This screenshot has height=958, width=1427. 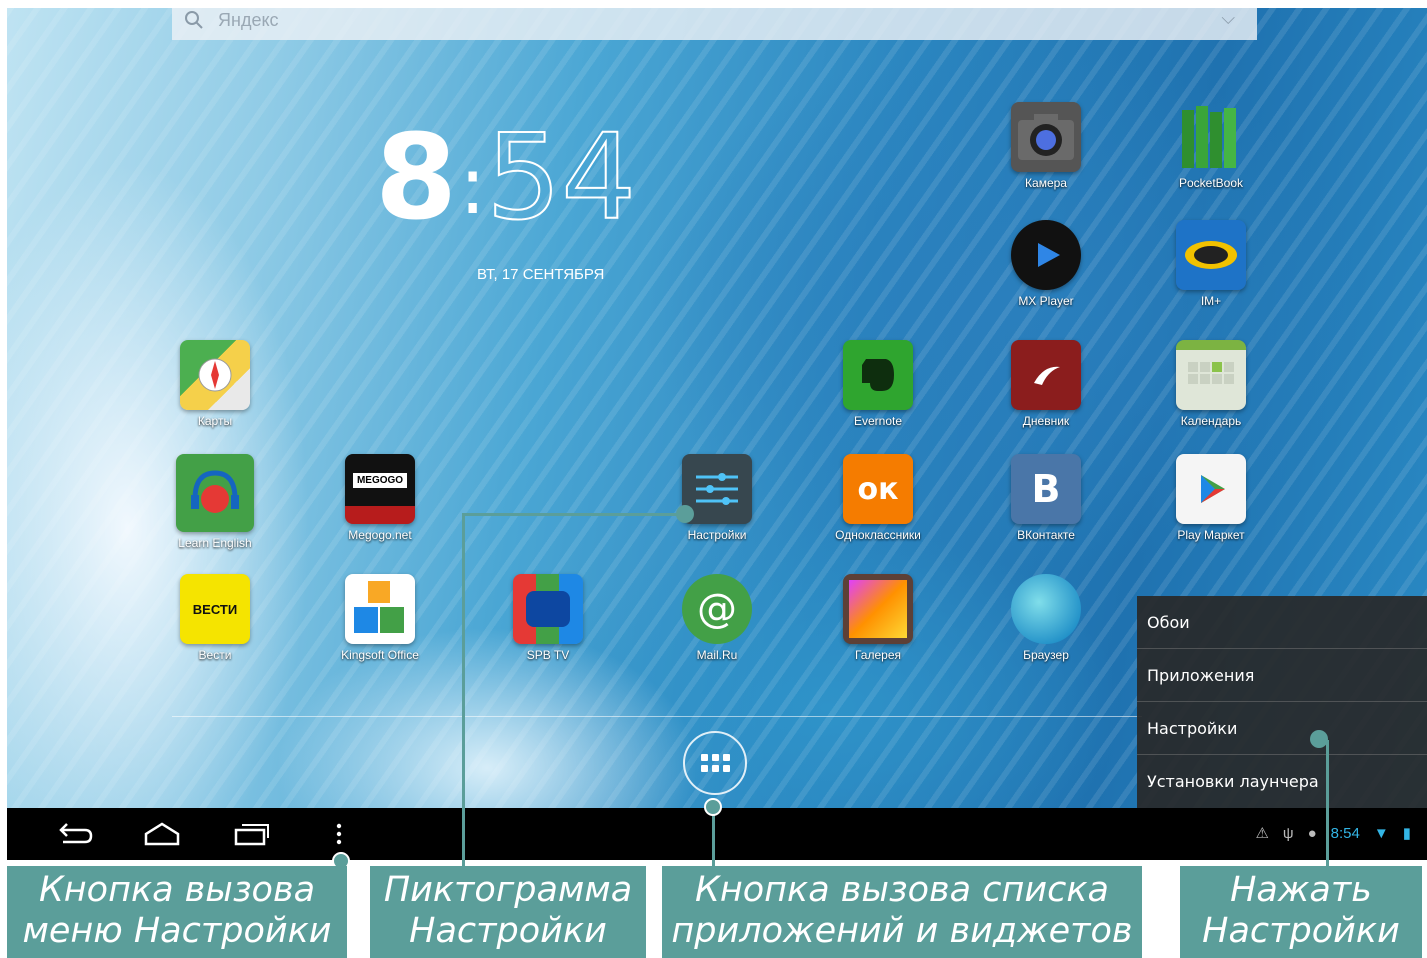 What do you see at coordinates (1211, 183) in the screenshot?
I see `app-label: PocketBook` at bounding box center [1211, 183].